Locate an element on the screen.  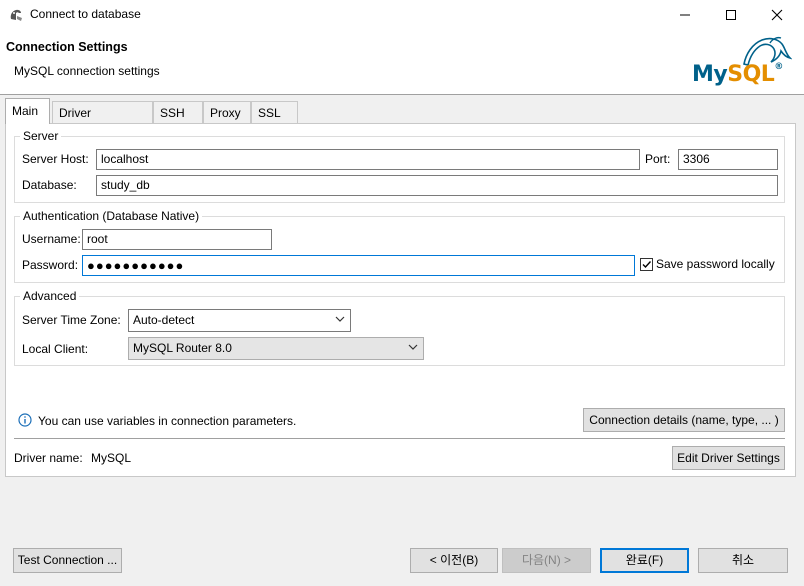
server-host-label: Server Host: is located at coordinates (55, 159).